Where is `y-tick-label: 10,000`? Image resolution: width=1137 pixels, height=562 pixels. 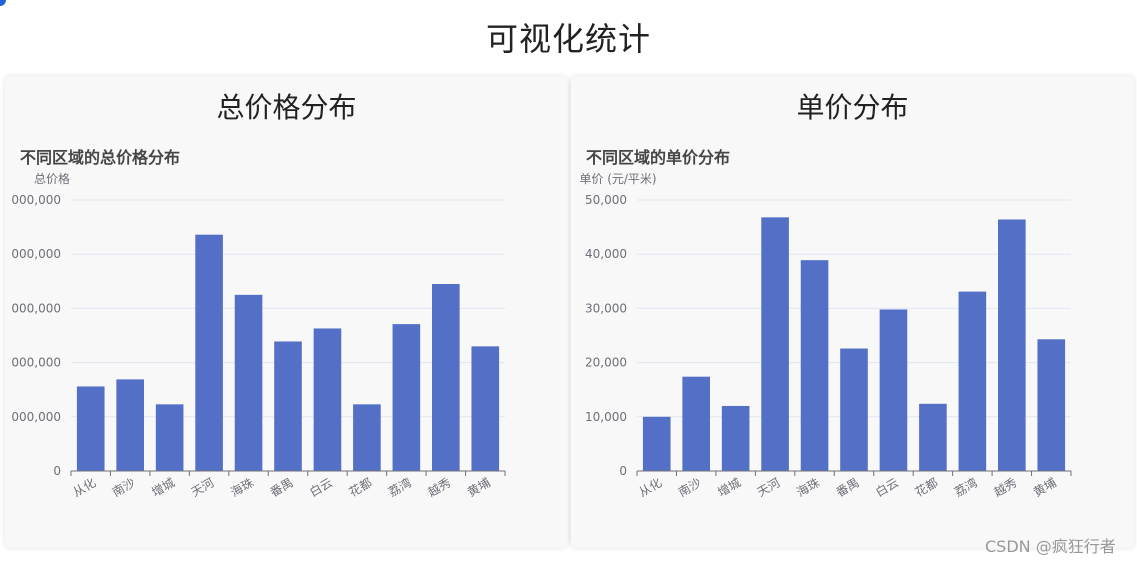 y-tick-label: 10,000 is located at coordinates (606, 417).